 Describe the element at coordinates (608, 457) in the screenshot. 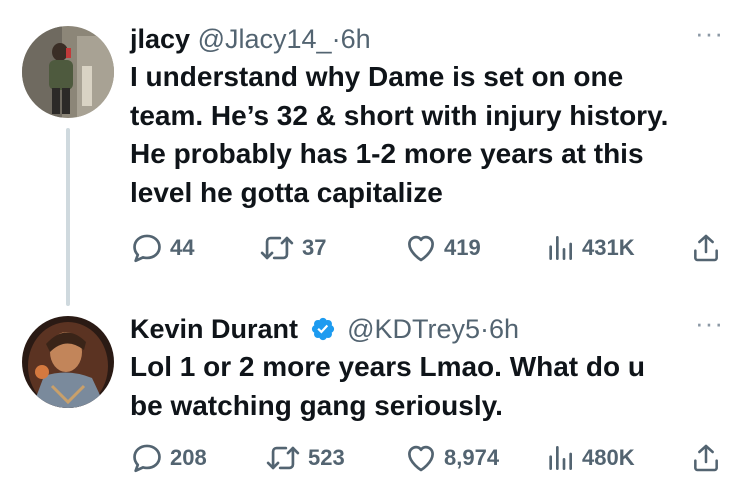

I see `views-count: 480K` at that location.